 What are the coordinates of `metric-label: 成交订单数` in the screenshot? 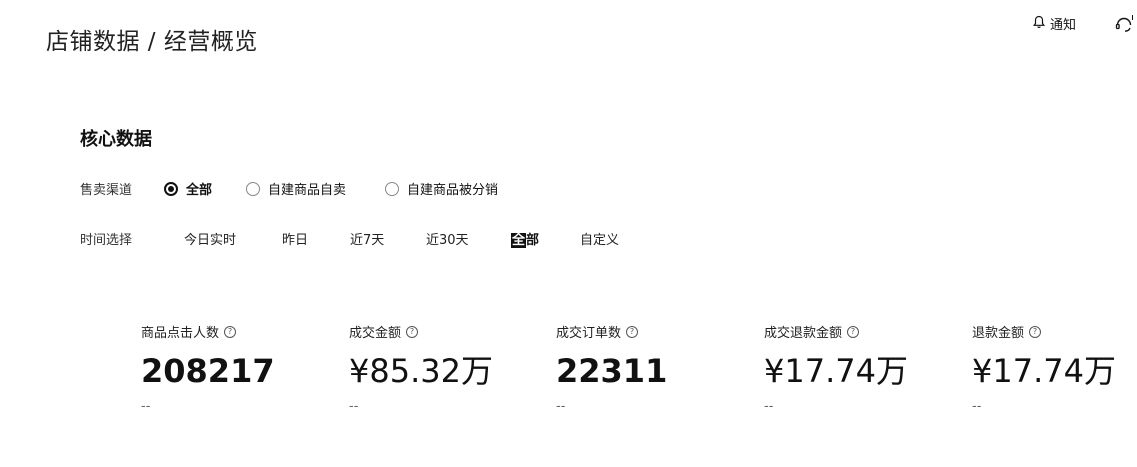 It's located at (589, 333).